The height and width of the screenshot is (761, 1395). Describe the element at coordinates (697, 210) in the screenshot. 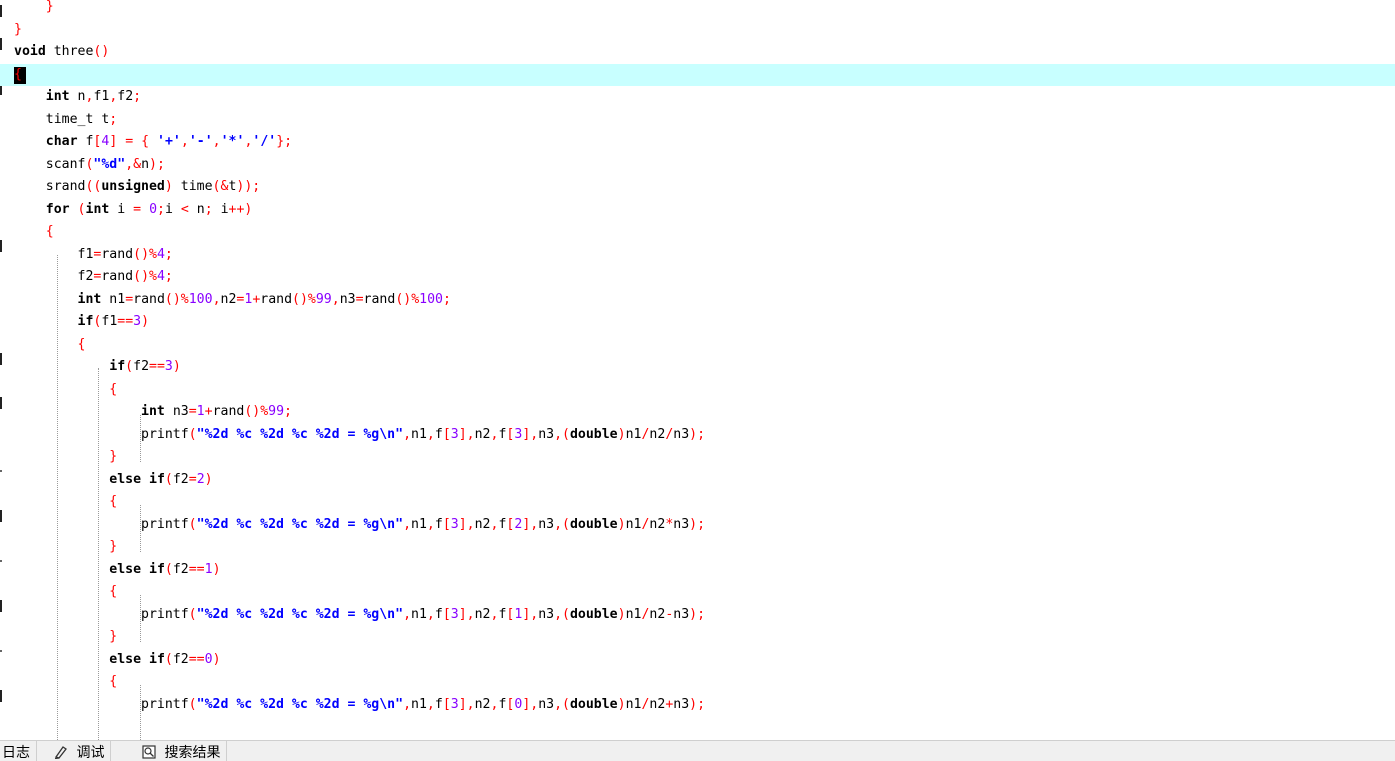

I see `code-line: for (int i = 0;i < n; i++)` at that location.